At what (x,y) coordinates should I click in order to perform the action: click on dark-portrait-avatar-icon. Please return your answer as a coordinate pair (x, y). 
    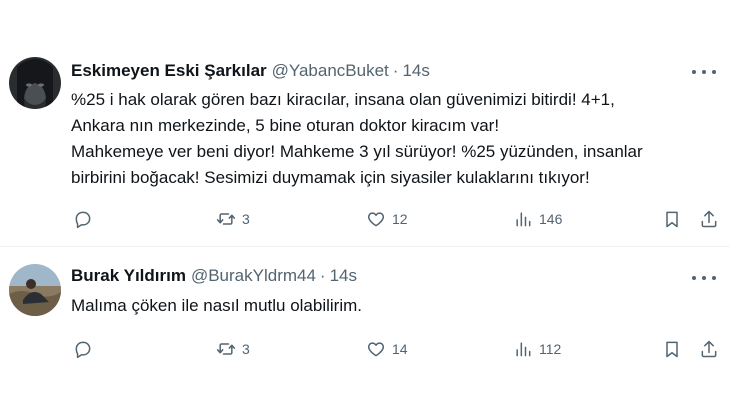
    Looking at the image, I should click on (35, 83).